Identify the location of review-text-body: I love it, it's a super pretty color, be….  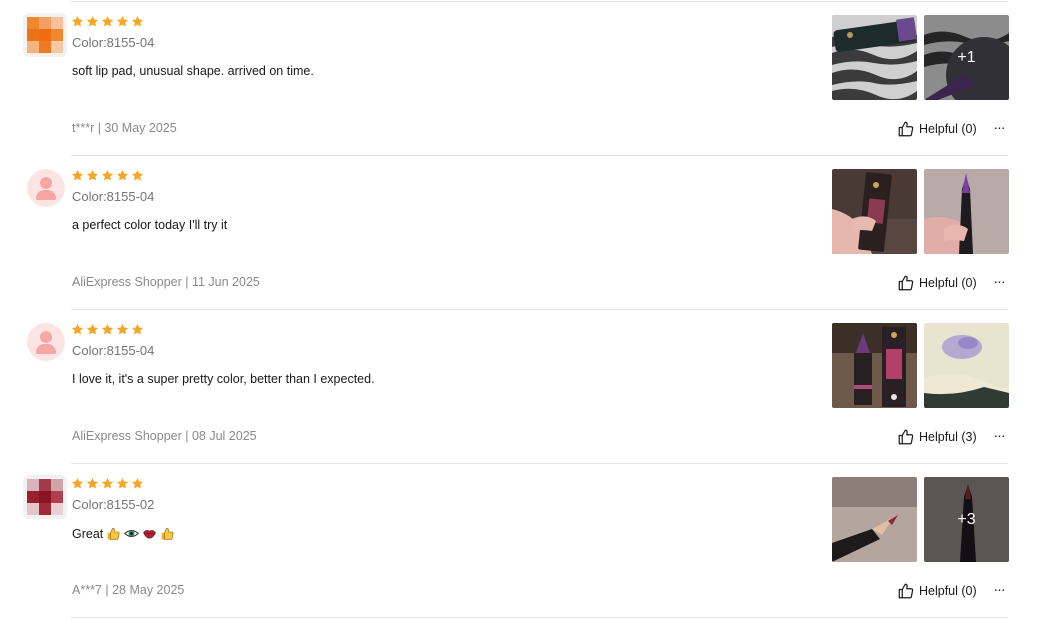
(223, 379).